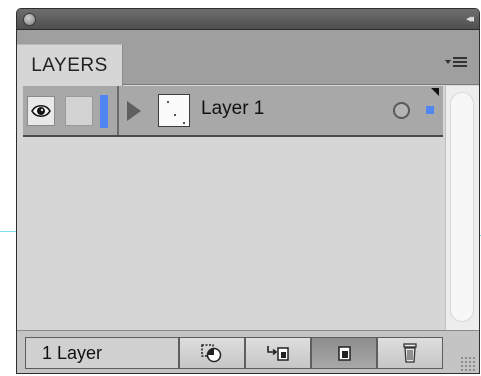 Image resolution: width=481 pixels, height=376 pixels. What do you see at coordinates (401, 110) in the screenshot?
I see `target-circle-icon` at bounding box center [401, 110].